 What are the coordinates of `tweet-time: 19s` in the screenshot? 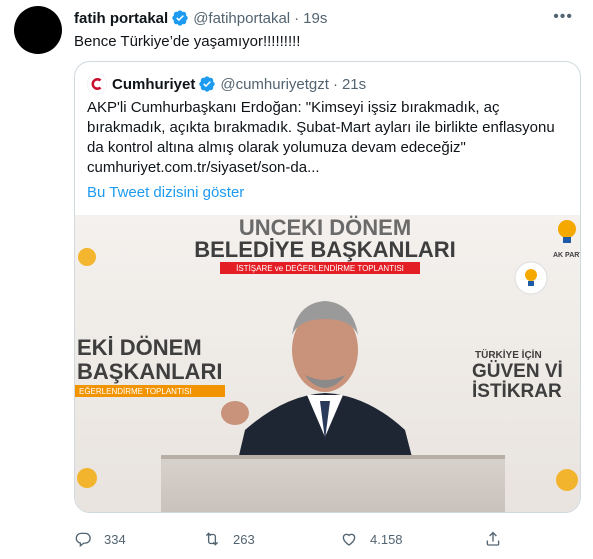 It's located at (315, 18).